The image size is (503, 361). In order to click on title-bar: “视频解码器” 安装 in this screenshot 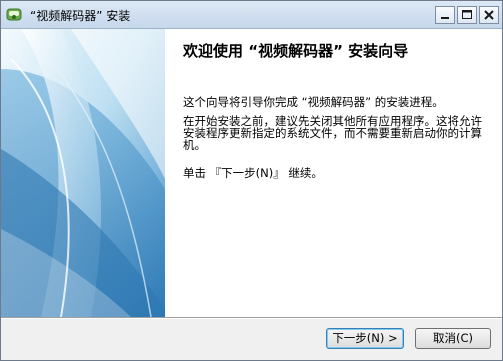, I will do `click(251, 15)`.